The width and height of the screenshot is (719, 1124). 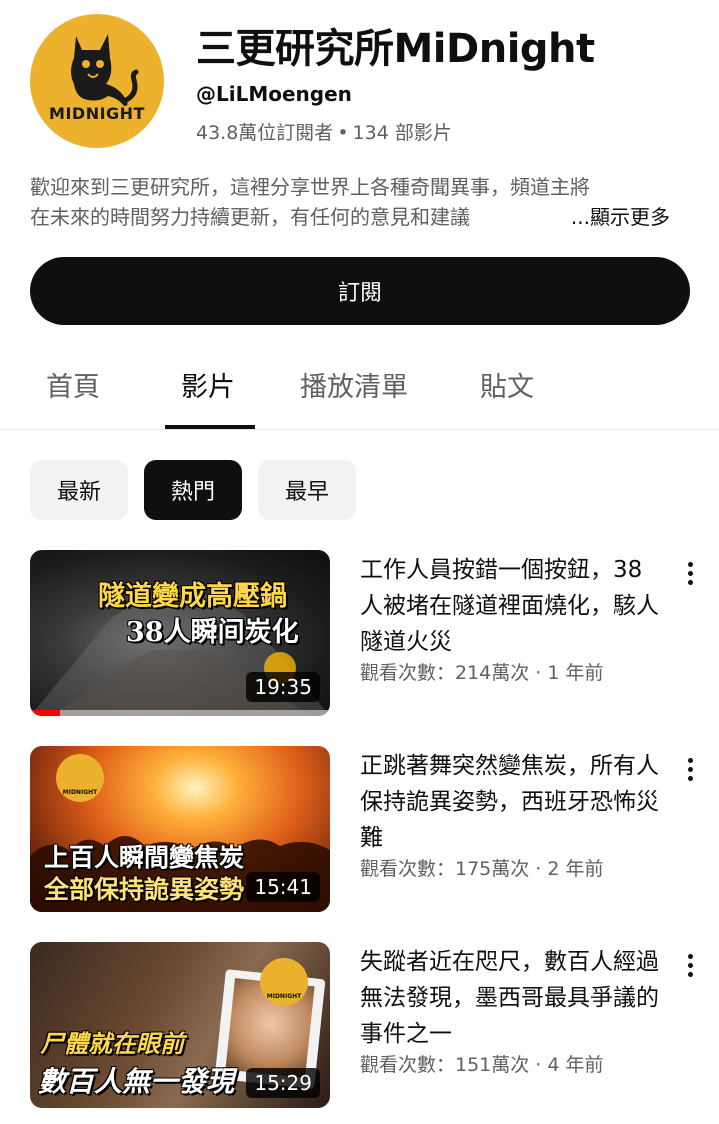 I want to click on video-title: 工作人員按錯一個按鈕，38人被堵在隧道裡面燒化，駭人隧道火災, so click(x=510, y=606).